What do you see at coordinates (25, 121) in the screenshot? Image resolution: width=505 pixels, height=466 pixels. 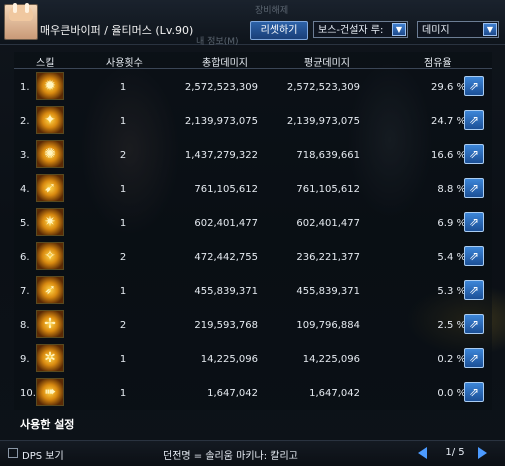 I see `rank-label: 2.` at bounding box center [25, 121].